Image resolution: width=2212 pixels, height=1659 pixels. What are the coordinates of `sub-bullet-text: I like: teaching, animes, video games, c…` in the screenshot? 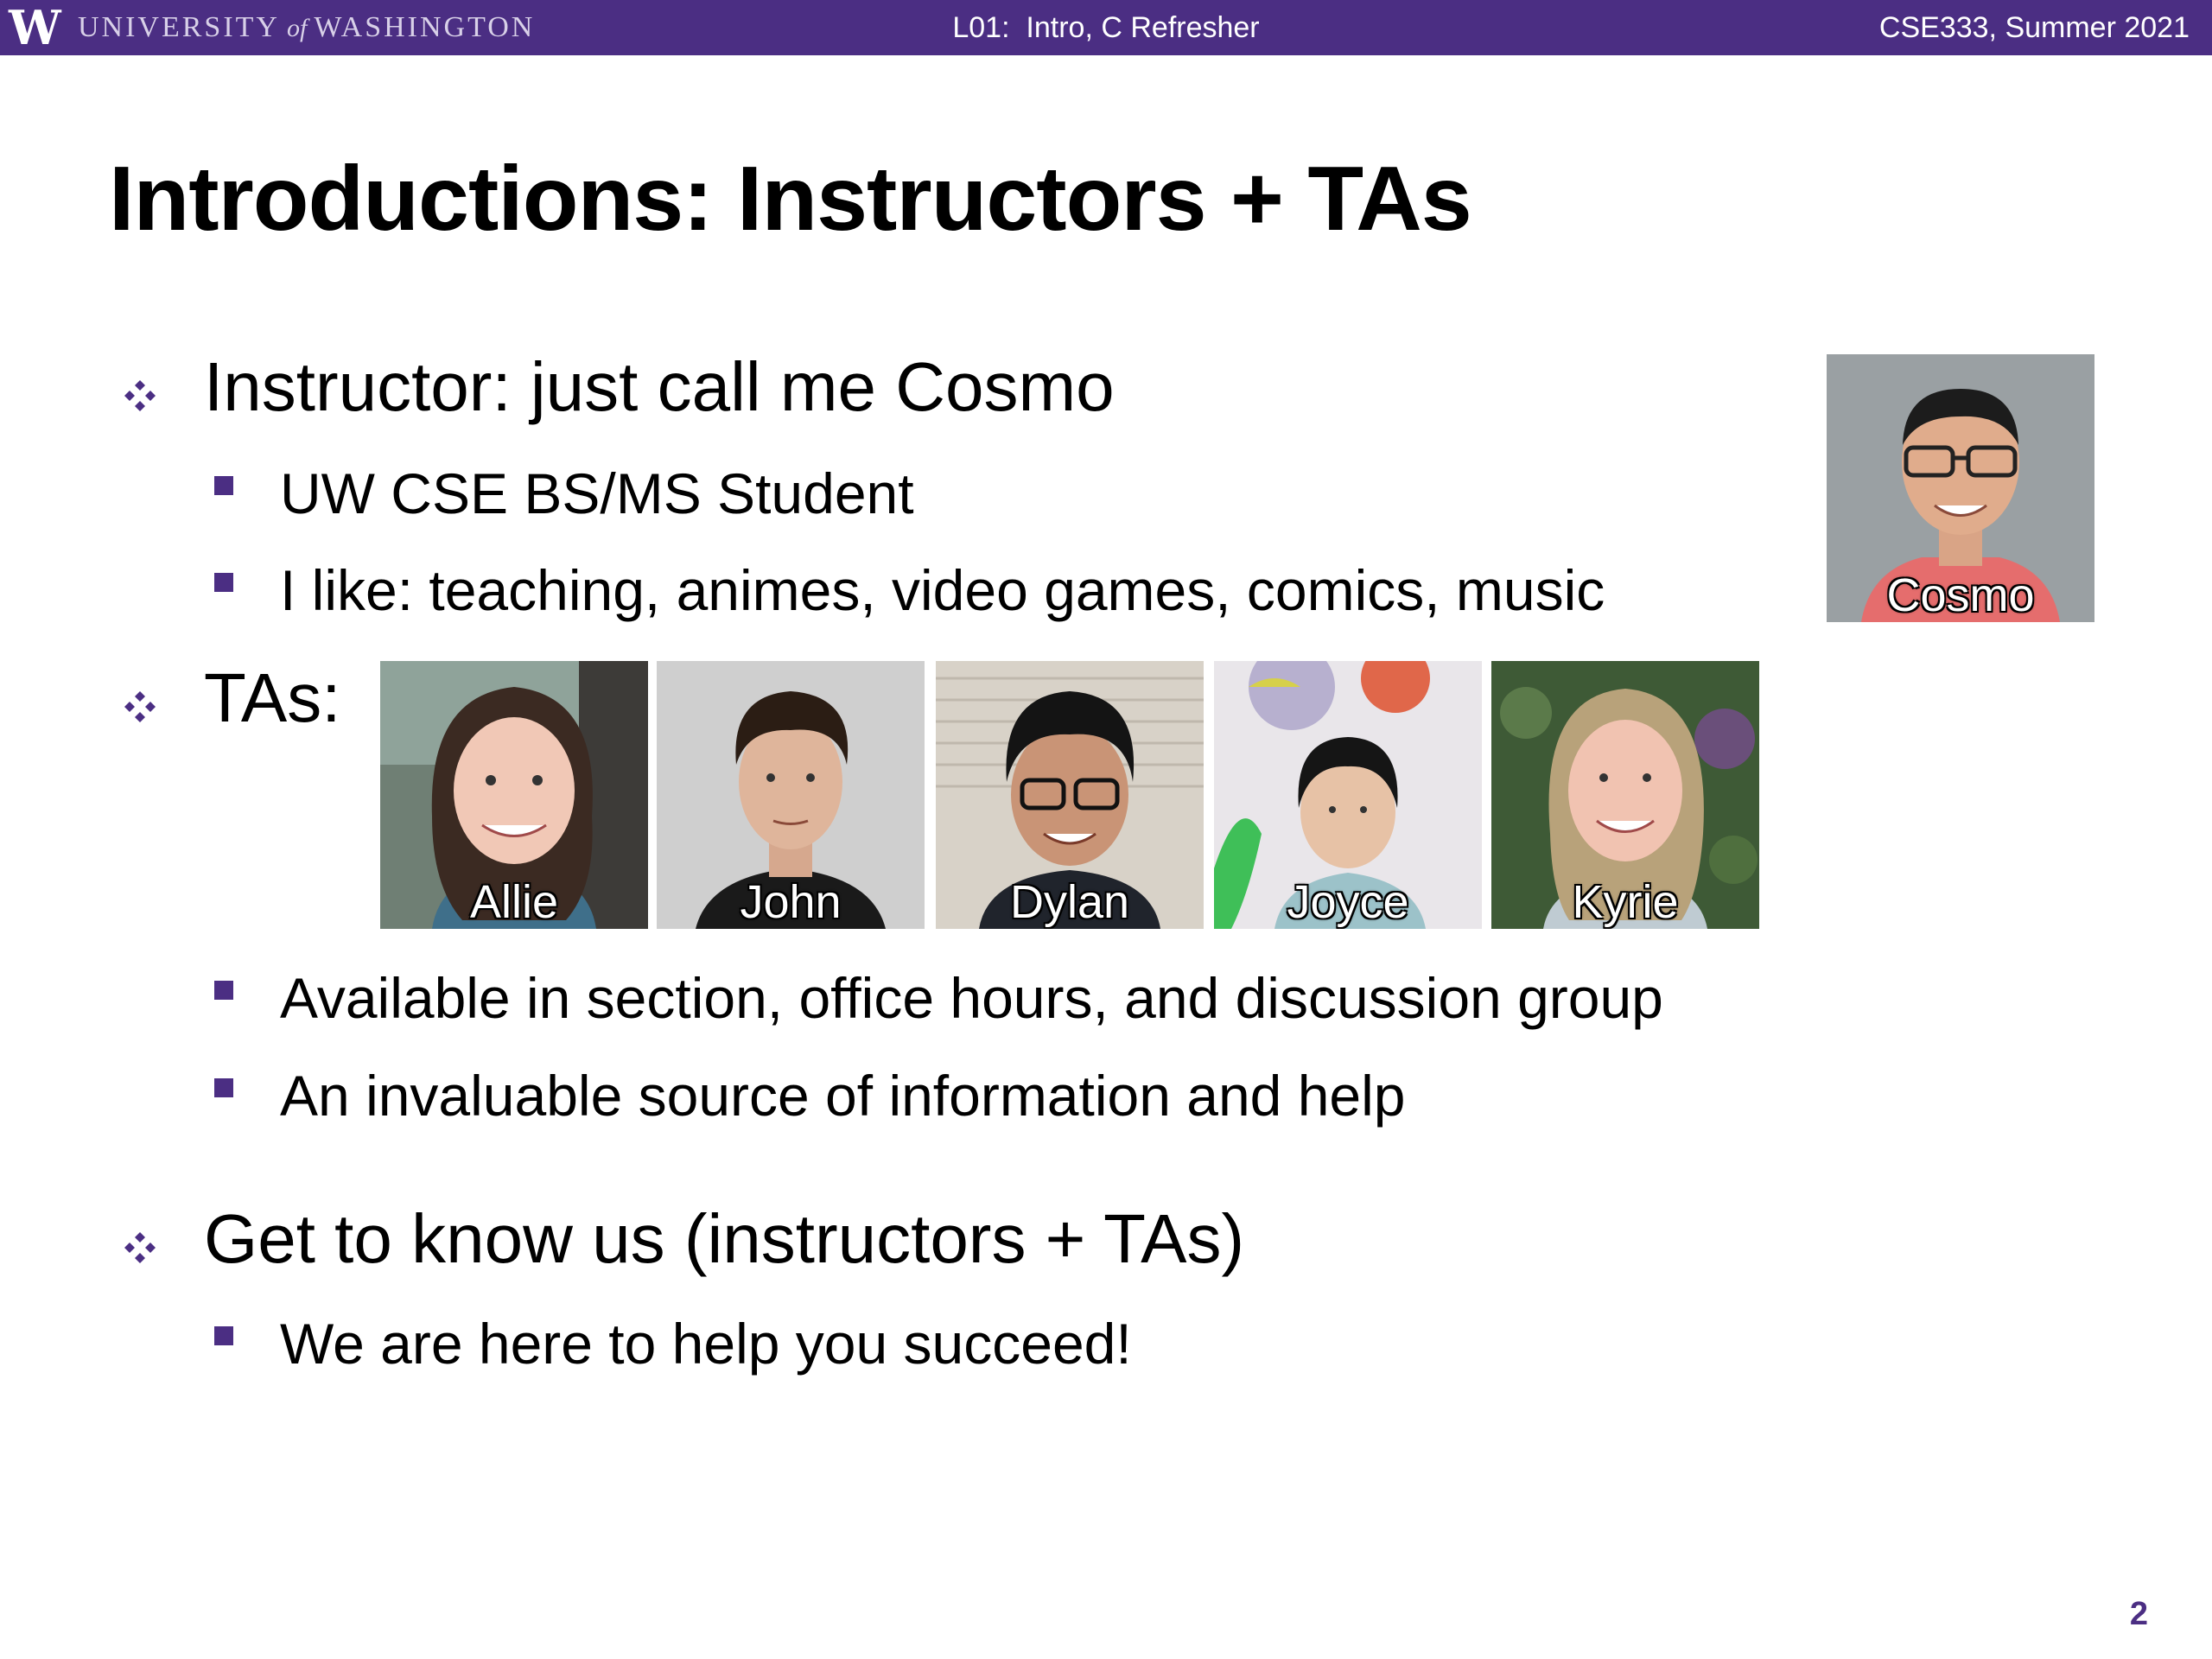 It's located at (942, 590).